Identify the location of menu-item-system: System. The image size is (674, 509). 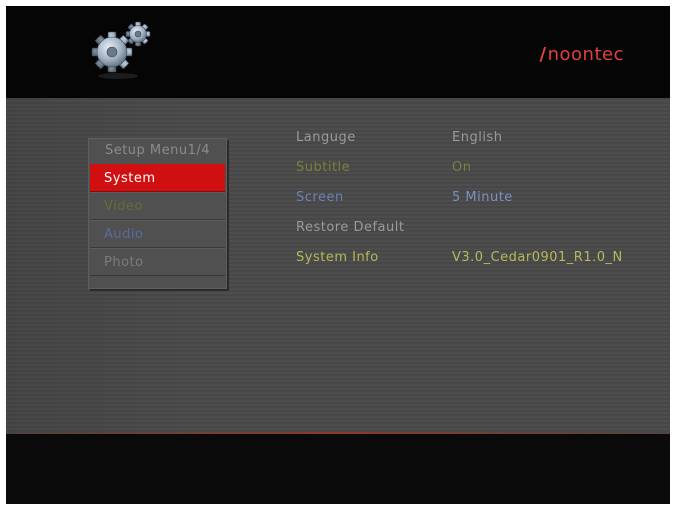
(157, 178).